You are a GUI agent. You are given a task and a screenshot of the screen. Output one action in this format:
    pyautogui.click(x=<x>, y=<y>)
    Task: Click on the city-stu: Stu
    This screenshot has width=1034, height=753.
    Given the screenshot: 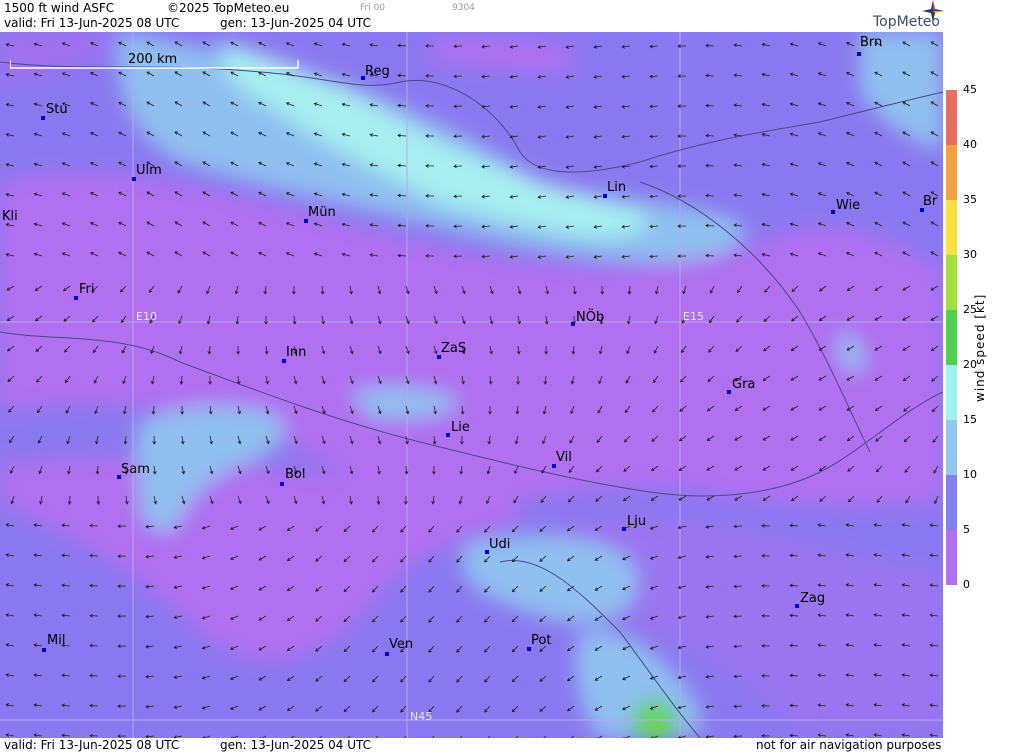 What is the action you would take?
    pyautogui.click(x=54, y=111)
    